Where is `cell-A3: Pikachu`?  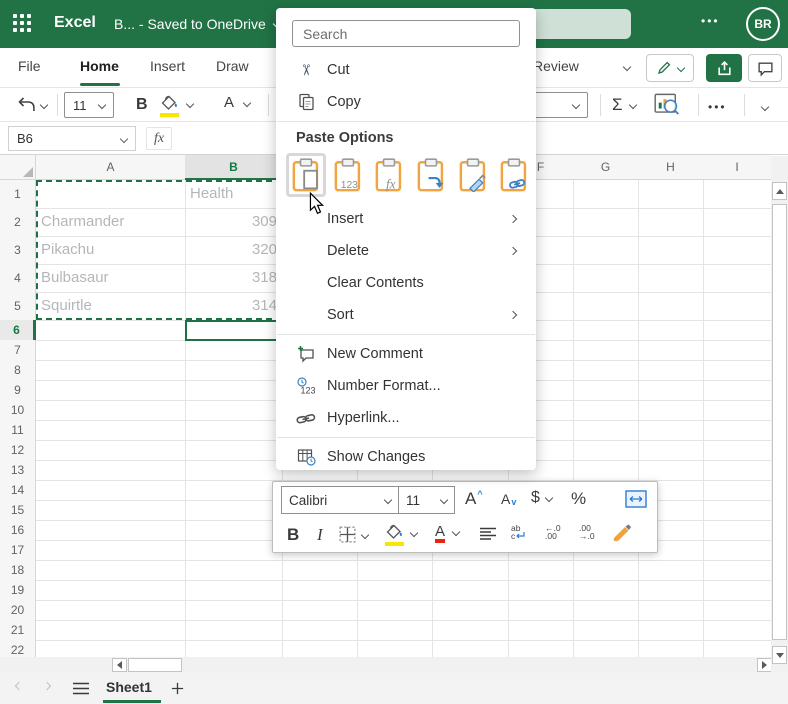
cell-A3: Pikachu is located at coordinates (108, 250).